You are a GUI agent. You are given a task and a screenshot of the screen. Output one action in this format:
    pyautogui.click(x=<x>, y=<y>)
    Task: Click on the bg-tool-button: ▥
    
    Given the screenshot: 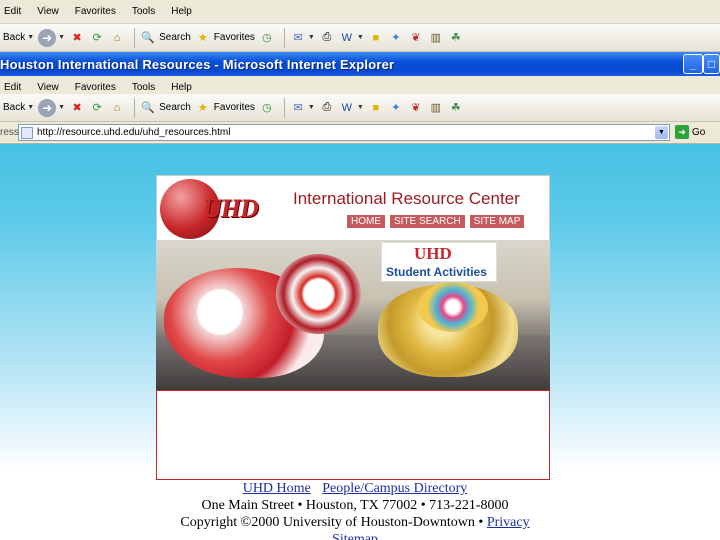 What is the action you would take?
    pyautogui.click(x=436, y=38)
    